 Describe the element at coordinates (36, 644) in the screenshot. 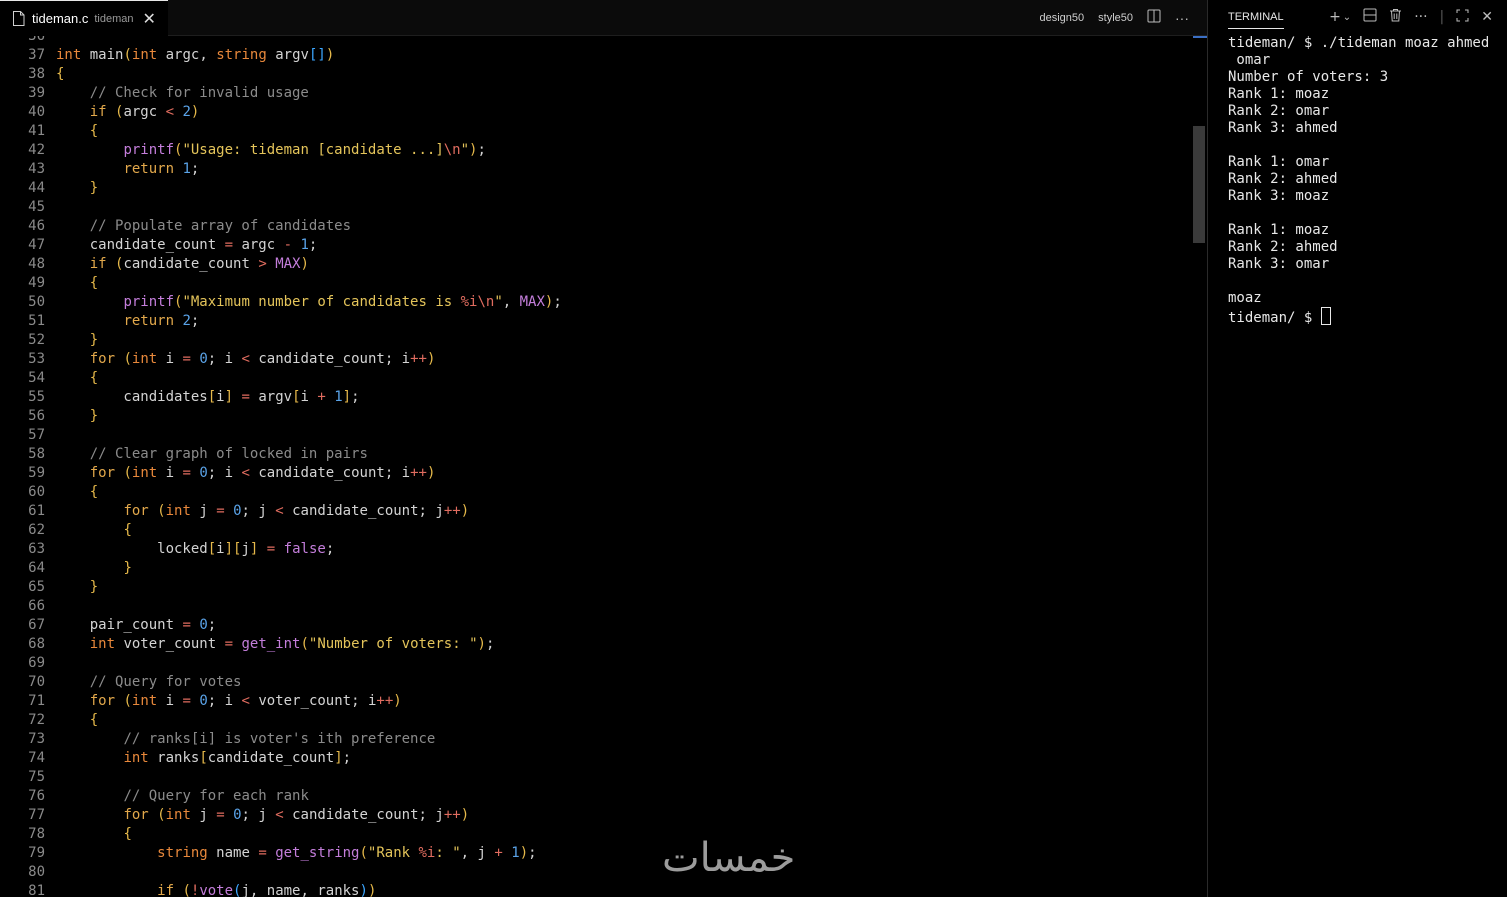

I see `line-number: 68` at that location.